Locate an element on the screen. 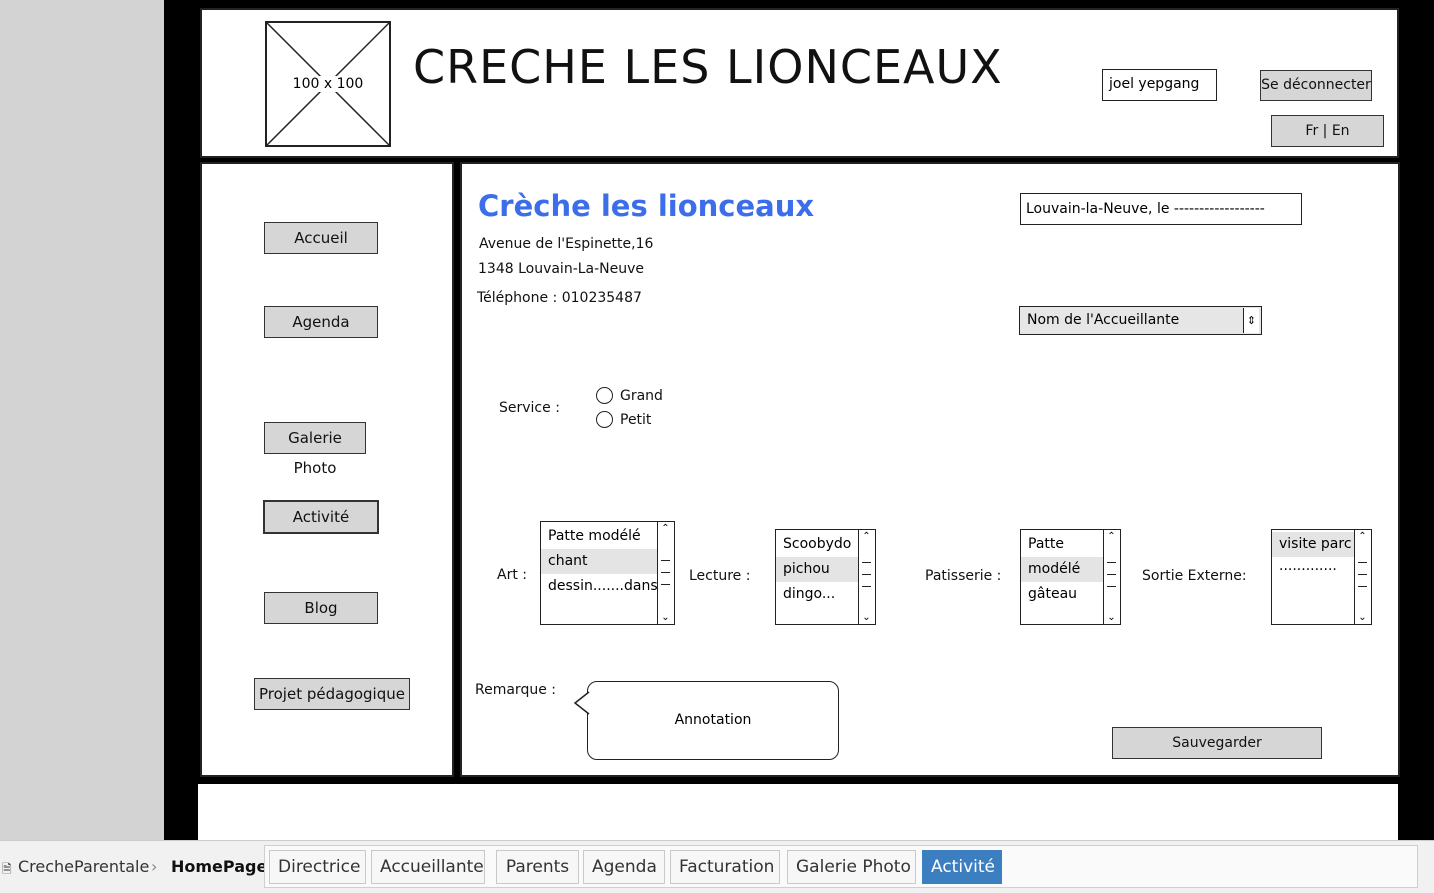 The width and height of the screenshot is (1434, 893). left-gutter is located at coordinates (82, 420).